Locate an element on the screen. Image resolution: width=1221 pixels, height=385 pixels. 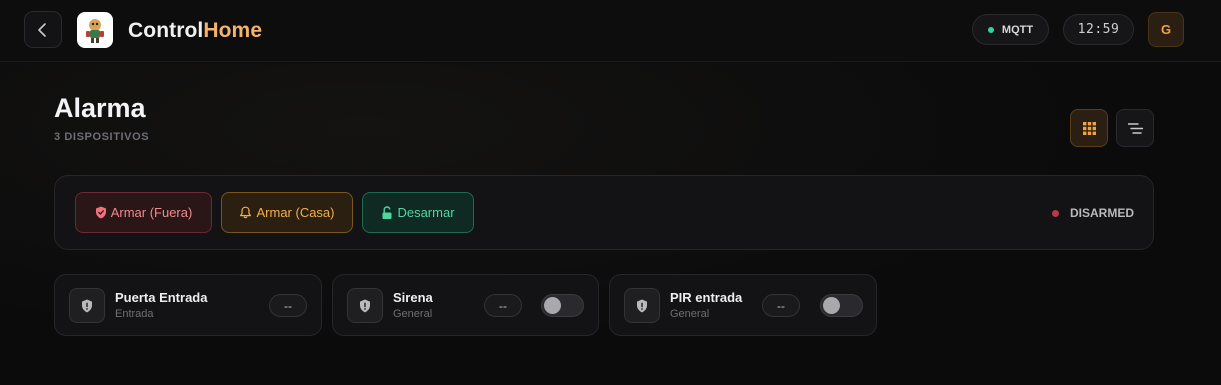
mqtt-status-pill: MQTT is located at coordinates (1010, 29).